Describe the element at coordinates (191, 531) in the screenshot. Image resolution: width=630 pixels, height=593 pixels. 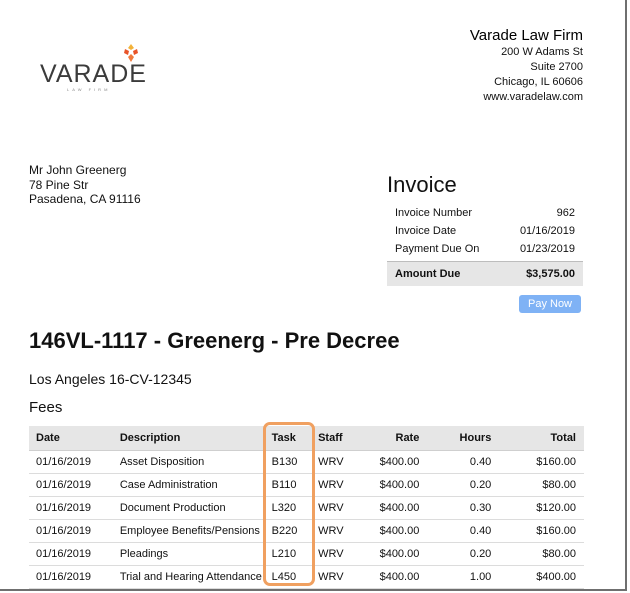
I see `cell-description: Employee Benefits/Pensions` at that location.